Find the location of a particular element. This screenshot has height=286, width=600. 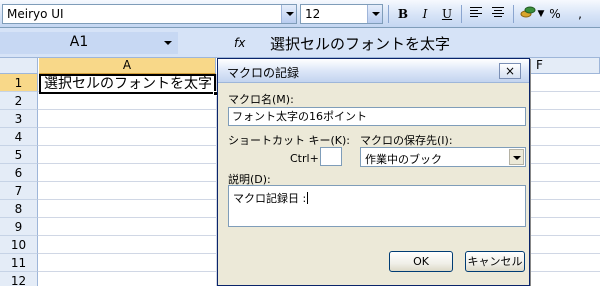

store-macro-in-value: 作業中のブック is located at coordinates (403, 159).